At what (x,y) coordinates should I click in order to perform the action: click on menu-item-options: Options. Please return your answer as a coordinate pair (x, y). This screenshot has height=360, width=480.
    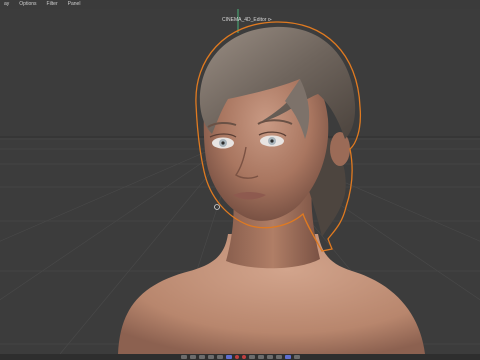
    Looking at the image, I should click on (27, 4).